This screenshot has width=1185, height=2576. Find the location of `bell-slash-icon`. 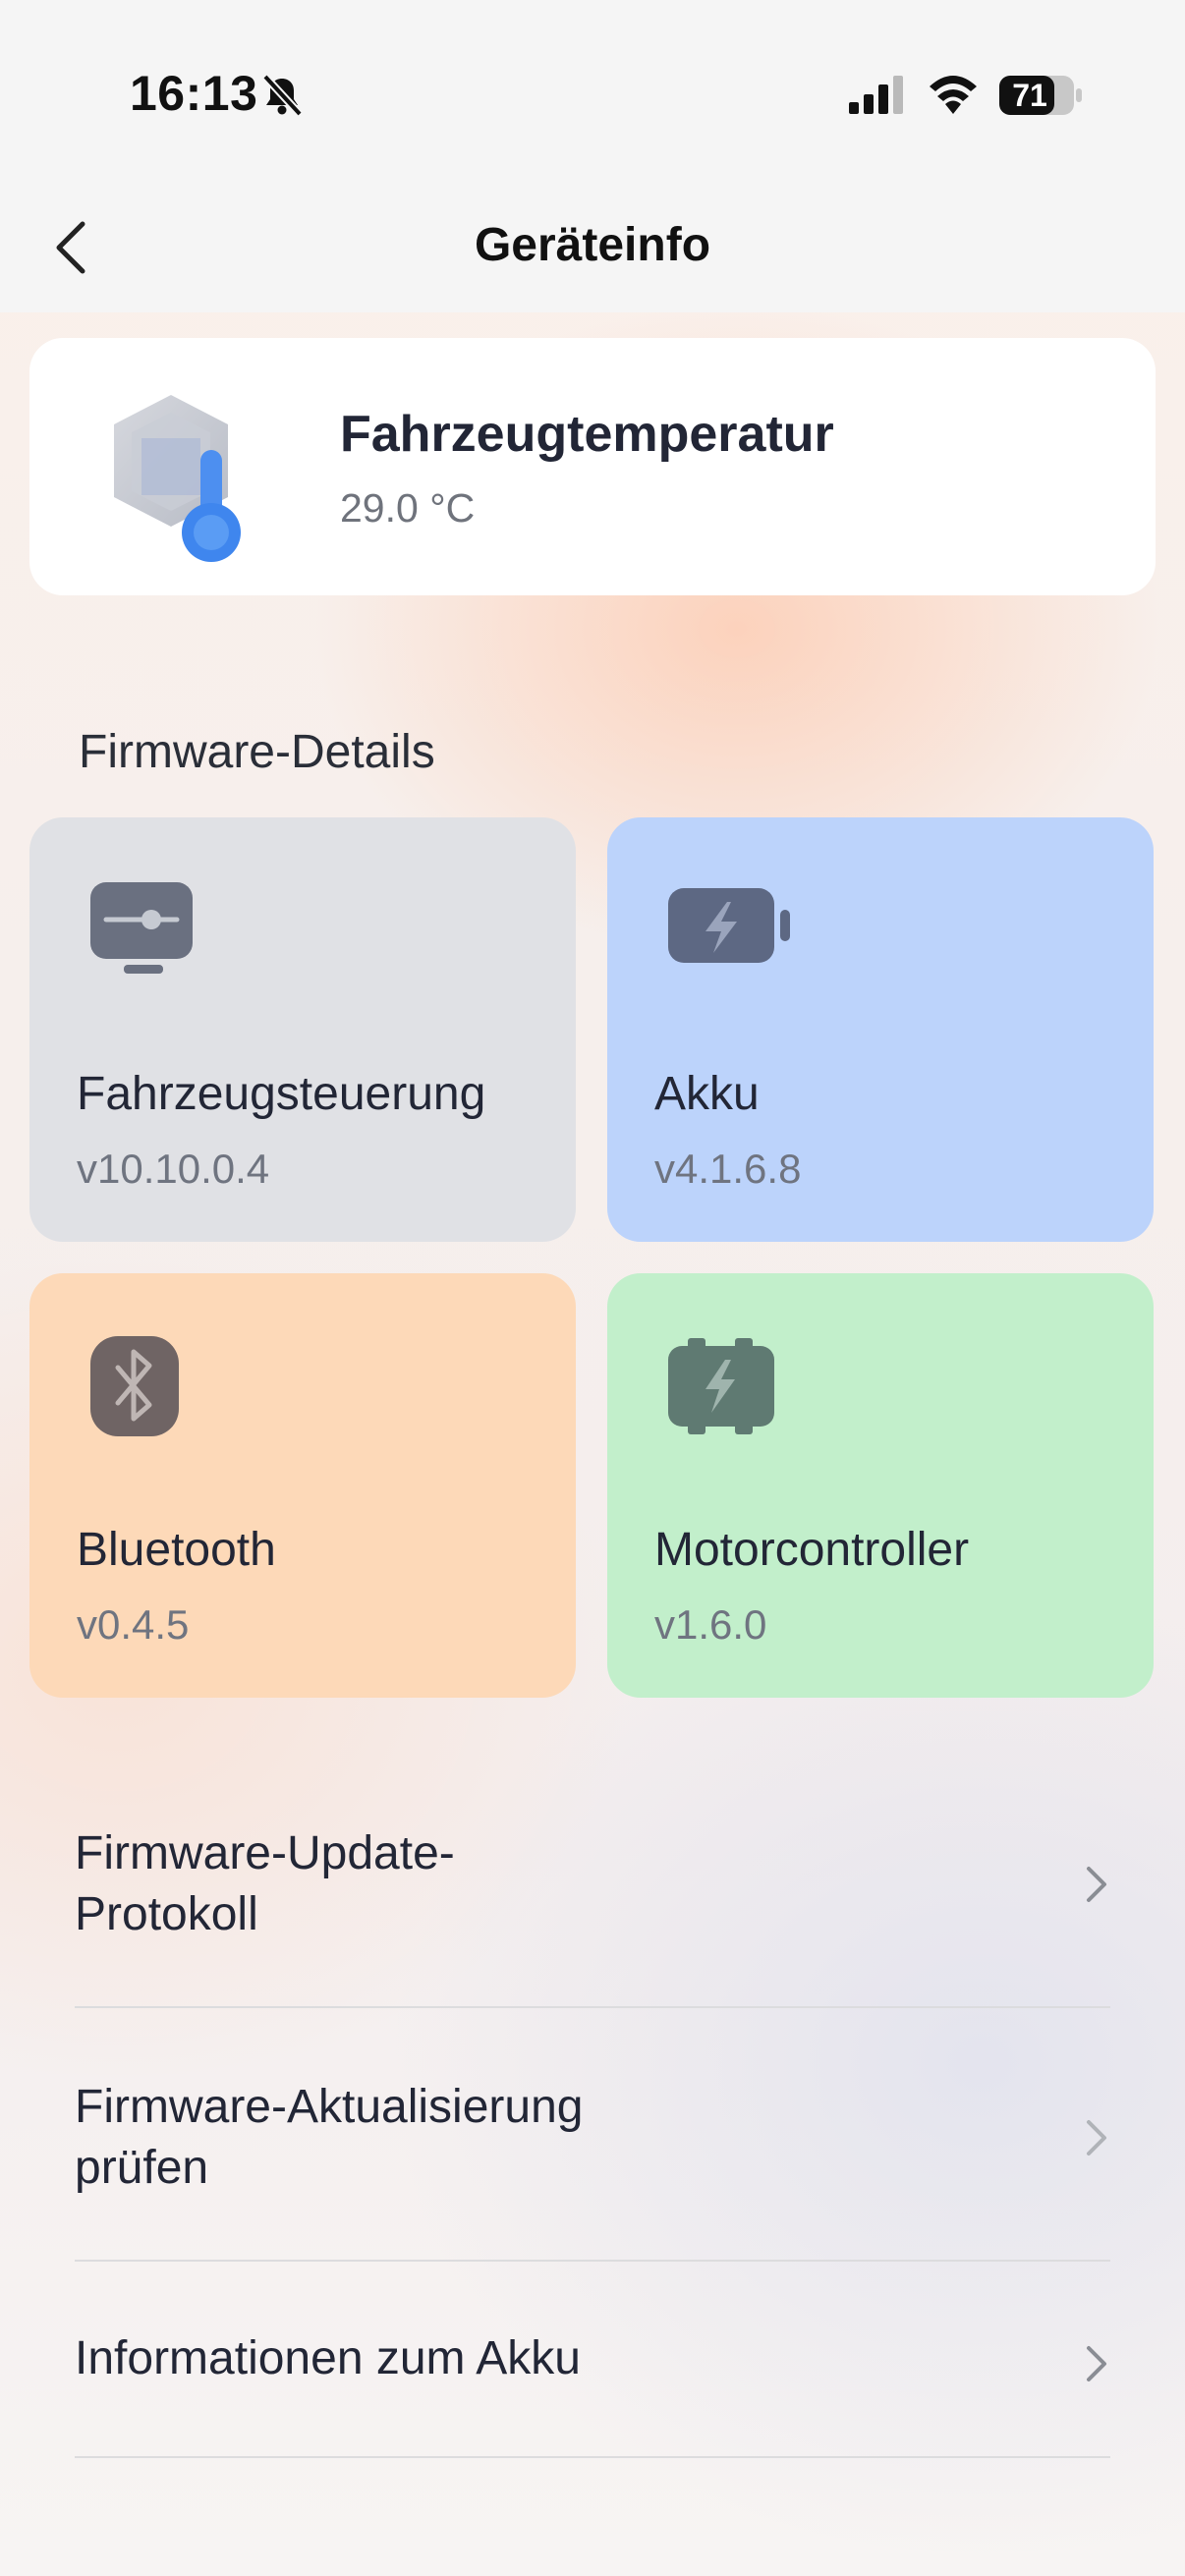

bell-slash-icon is located at coordinates (283, 95).